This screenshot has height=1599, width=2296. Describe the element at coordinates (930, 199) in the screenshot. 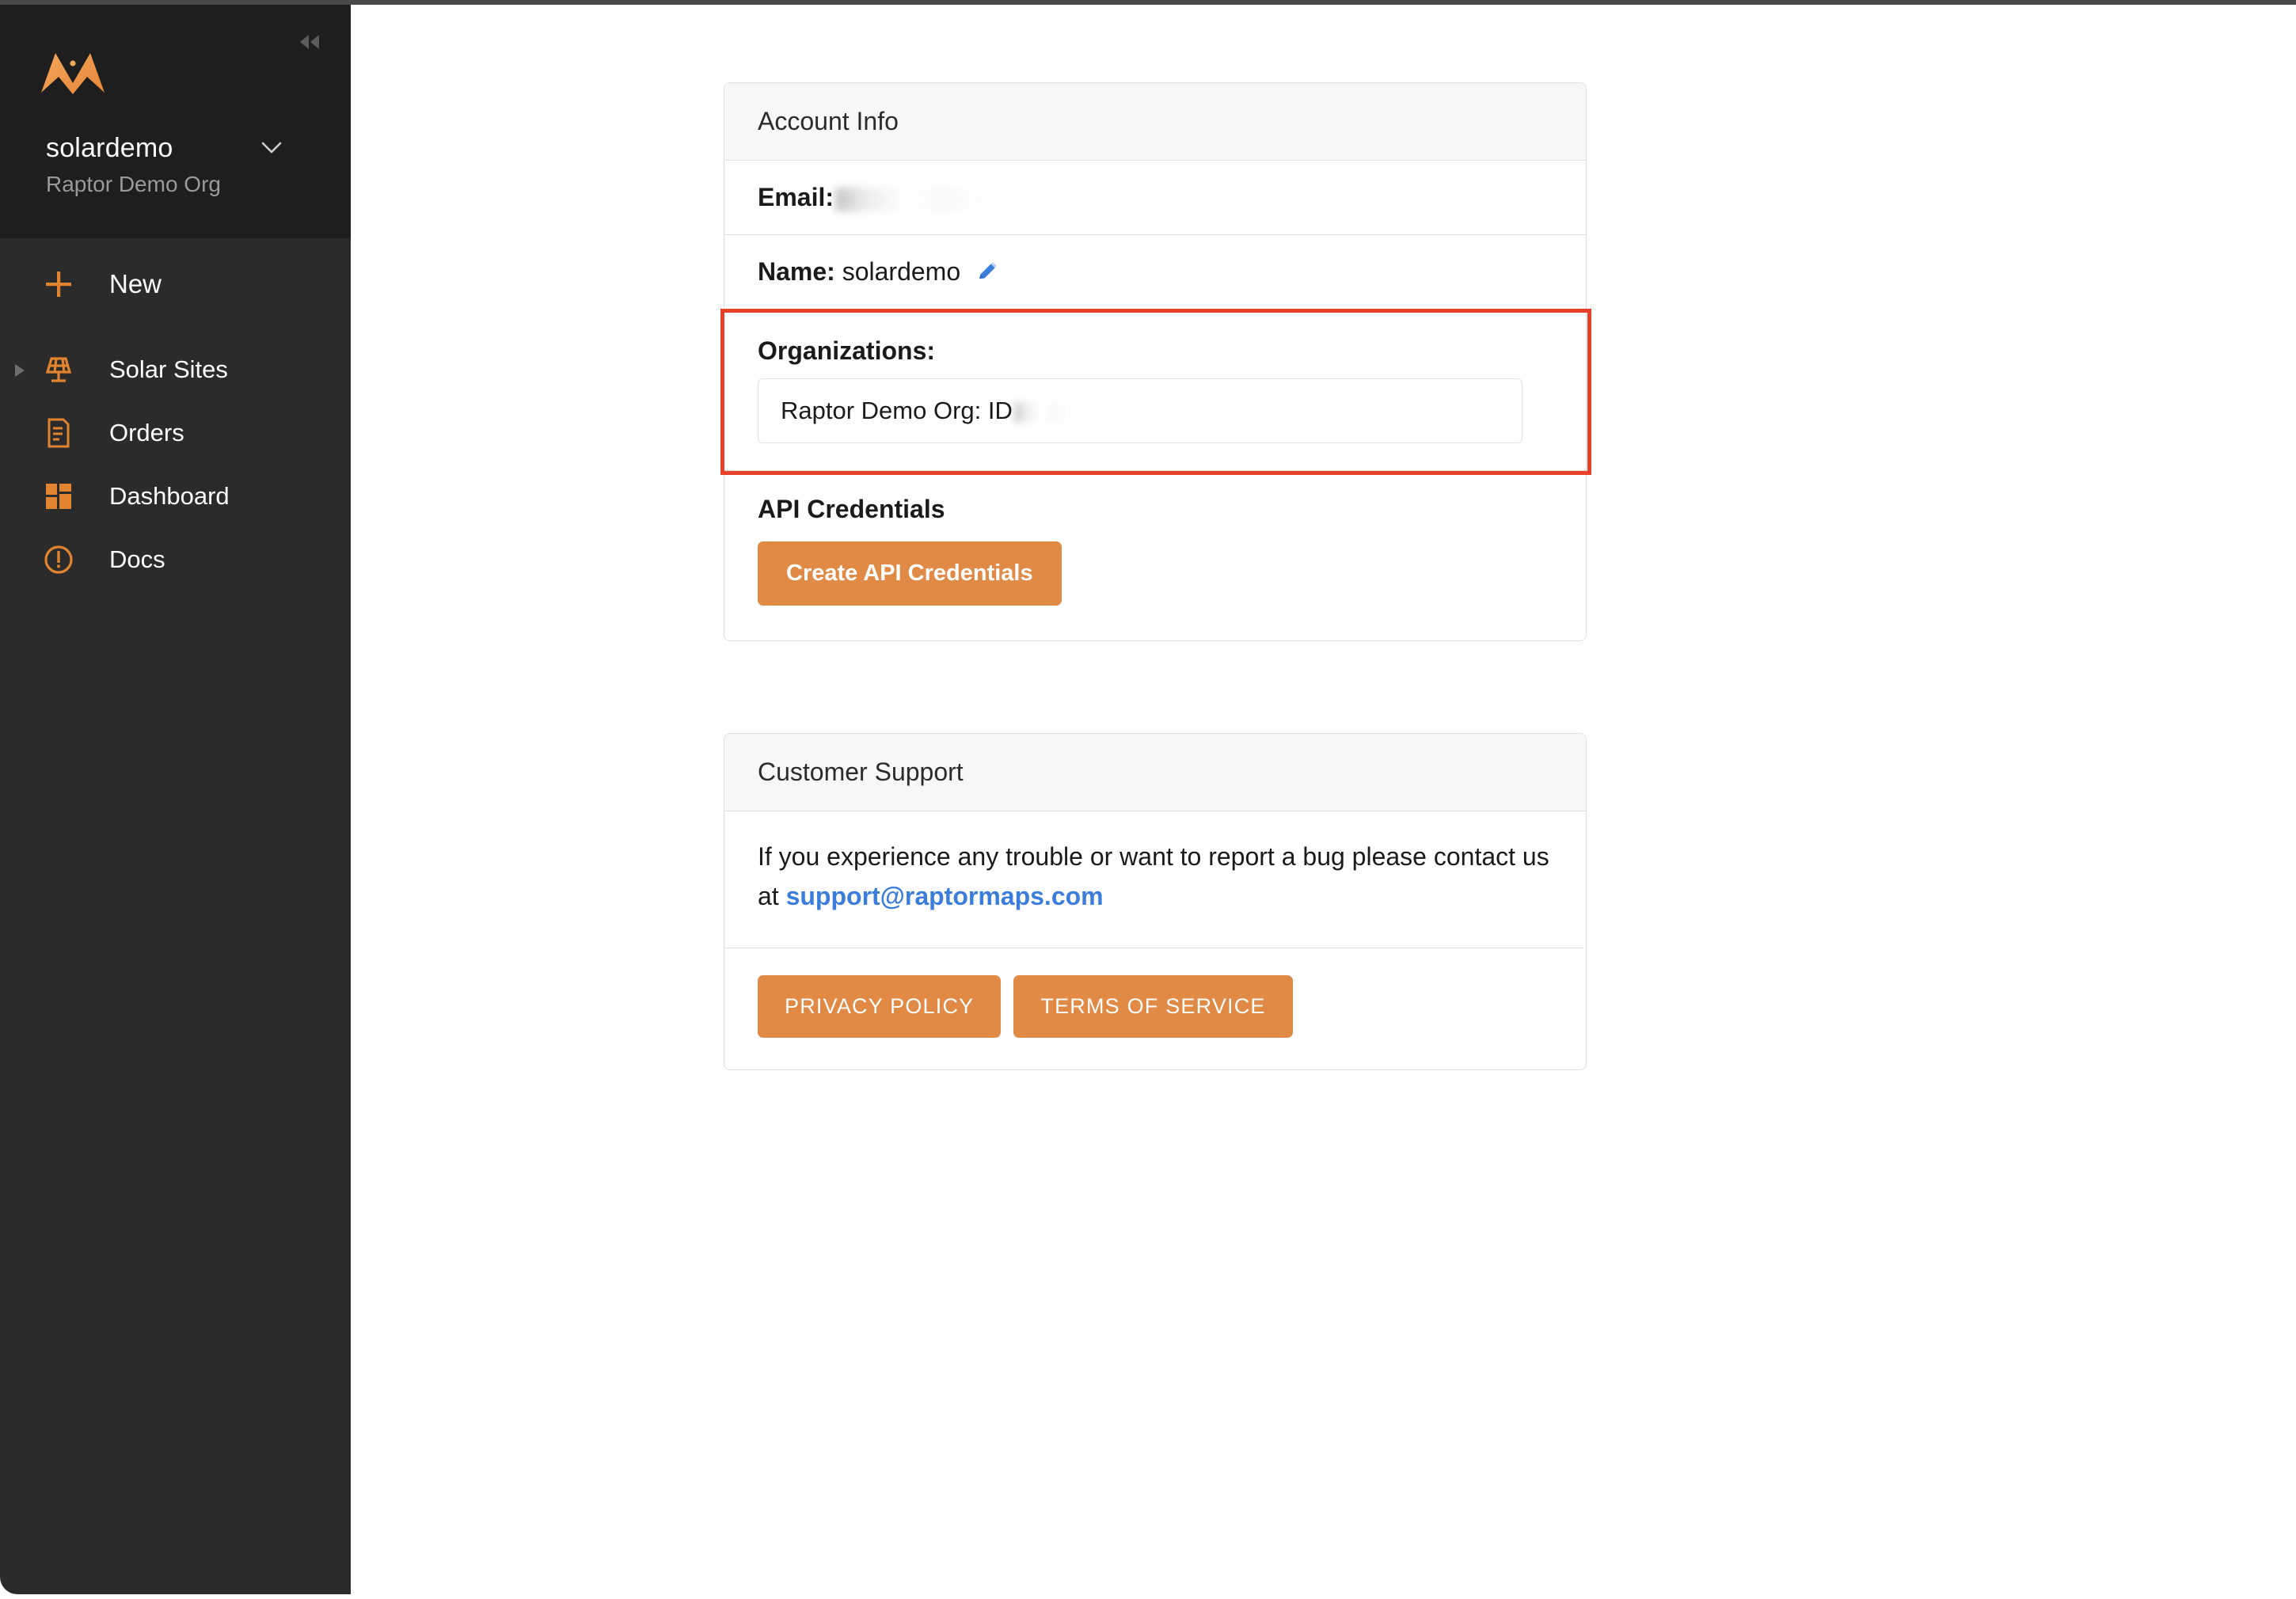

I see `email-value-redacted` at that location.